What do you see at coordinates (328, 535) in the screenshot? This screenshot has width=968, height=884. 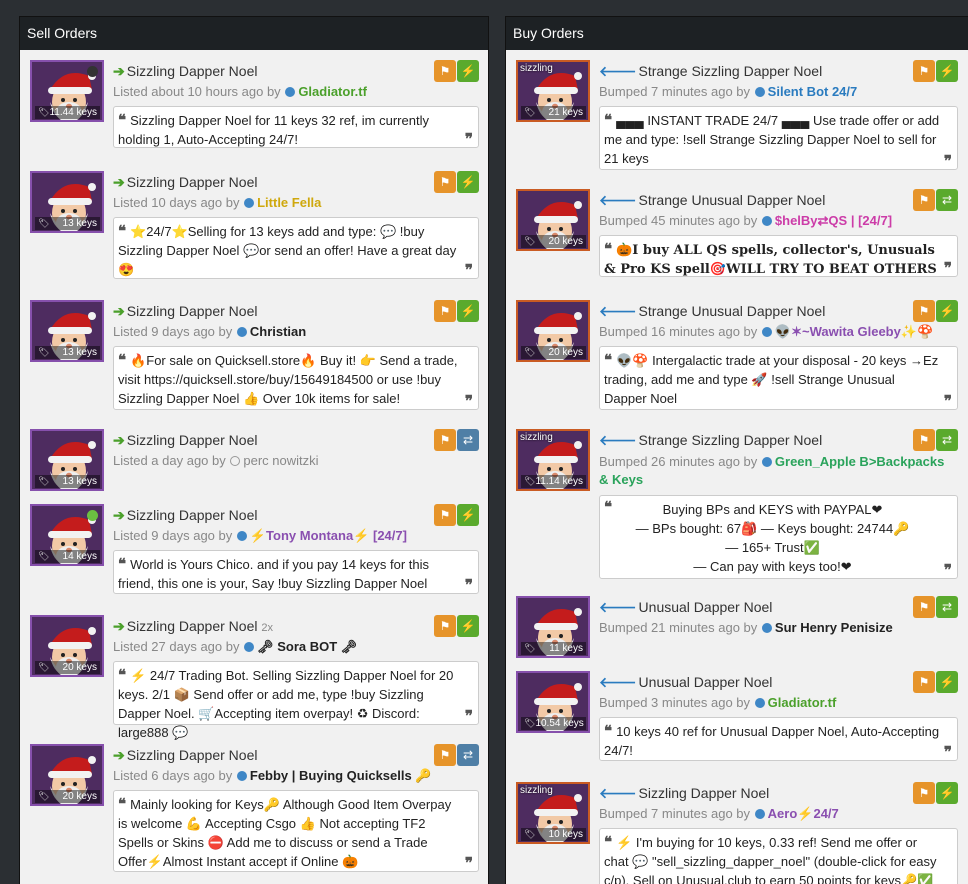 I see `user-link: ⚡Tony Montana⚡ [24/7]` at bounding box center [328, 535].